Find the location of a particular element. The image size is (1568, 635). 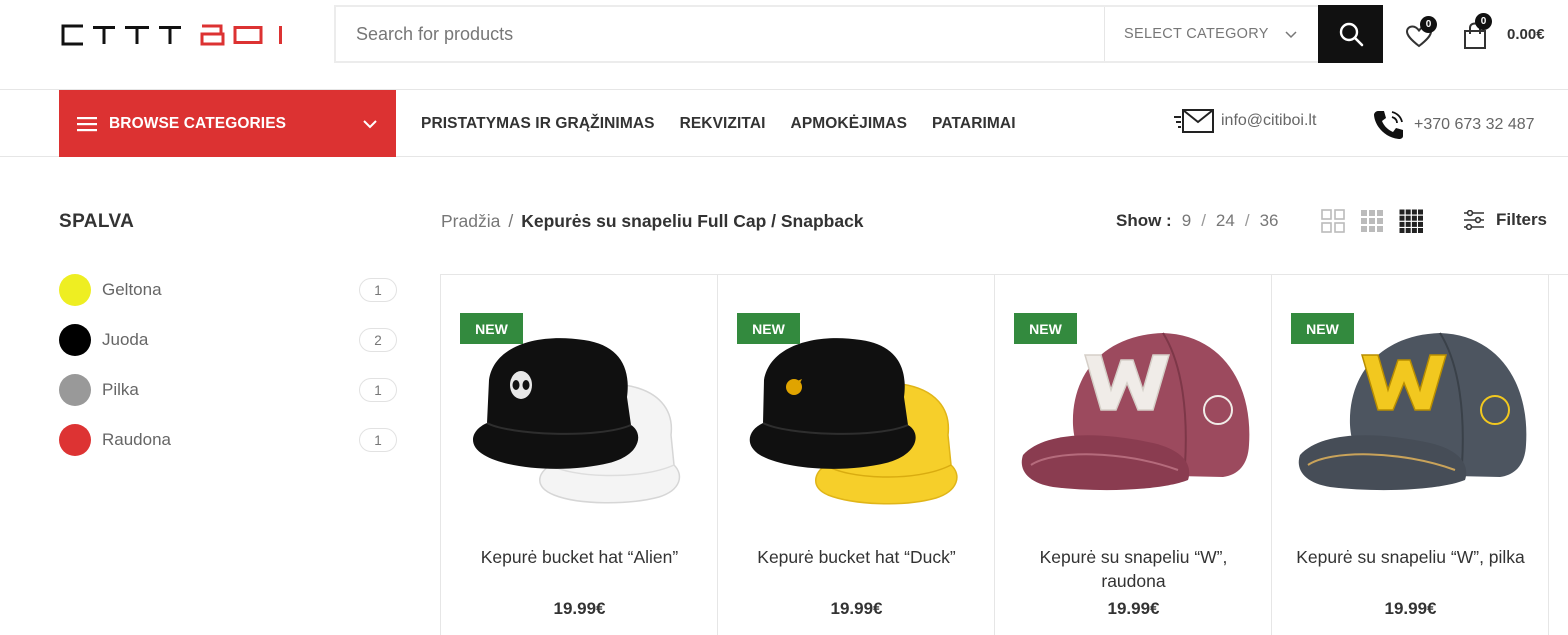

filters-button: Filters is located at coordinates (1505, 220).